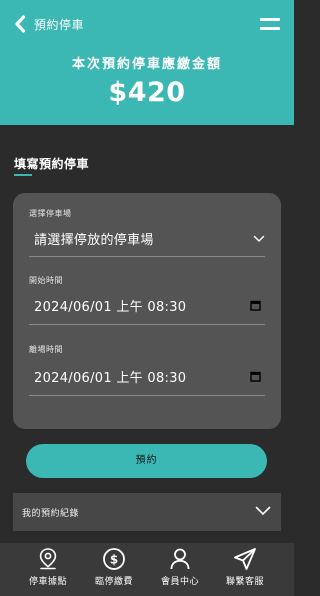  I want to click on reserve-button: 預約, so click(146, 461).